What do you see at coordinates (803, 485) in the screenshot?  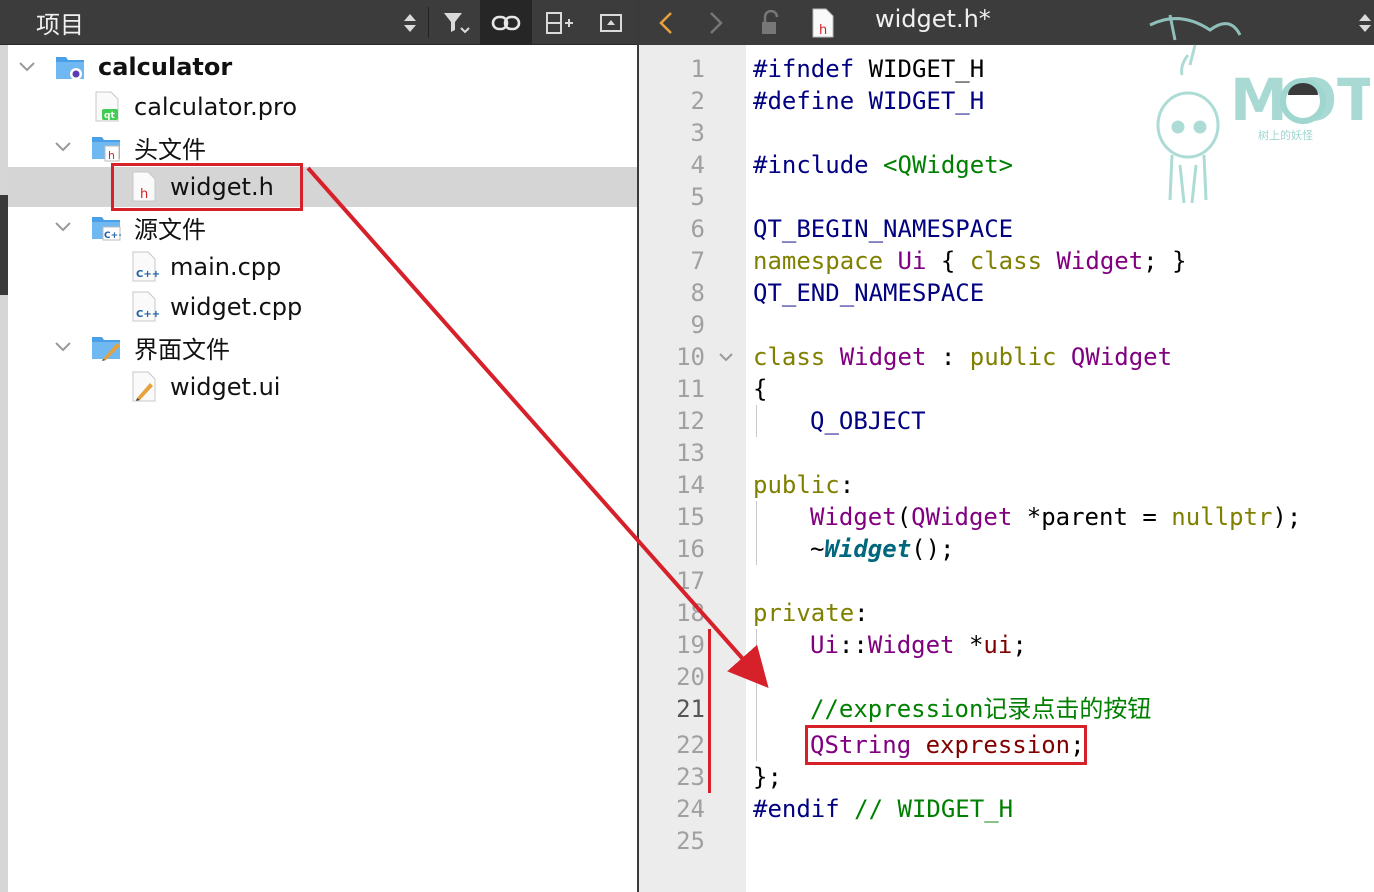 I see `code-line-14: public:` at bounding box center [803, 485].